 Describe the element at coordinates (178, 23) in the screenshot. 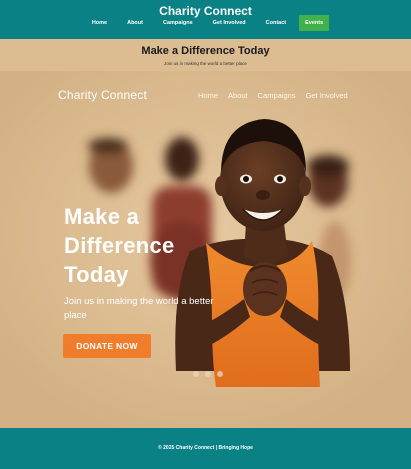

I see `nav-campaigns-link: Campaigns` at that location.